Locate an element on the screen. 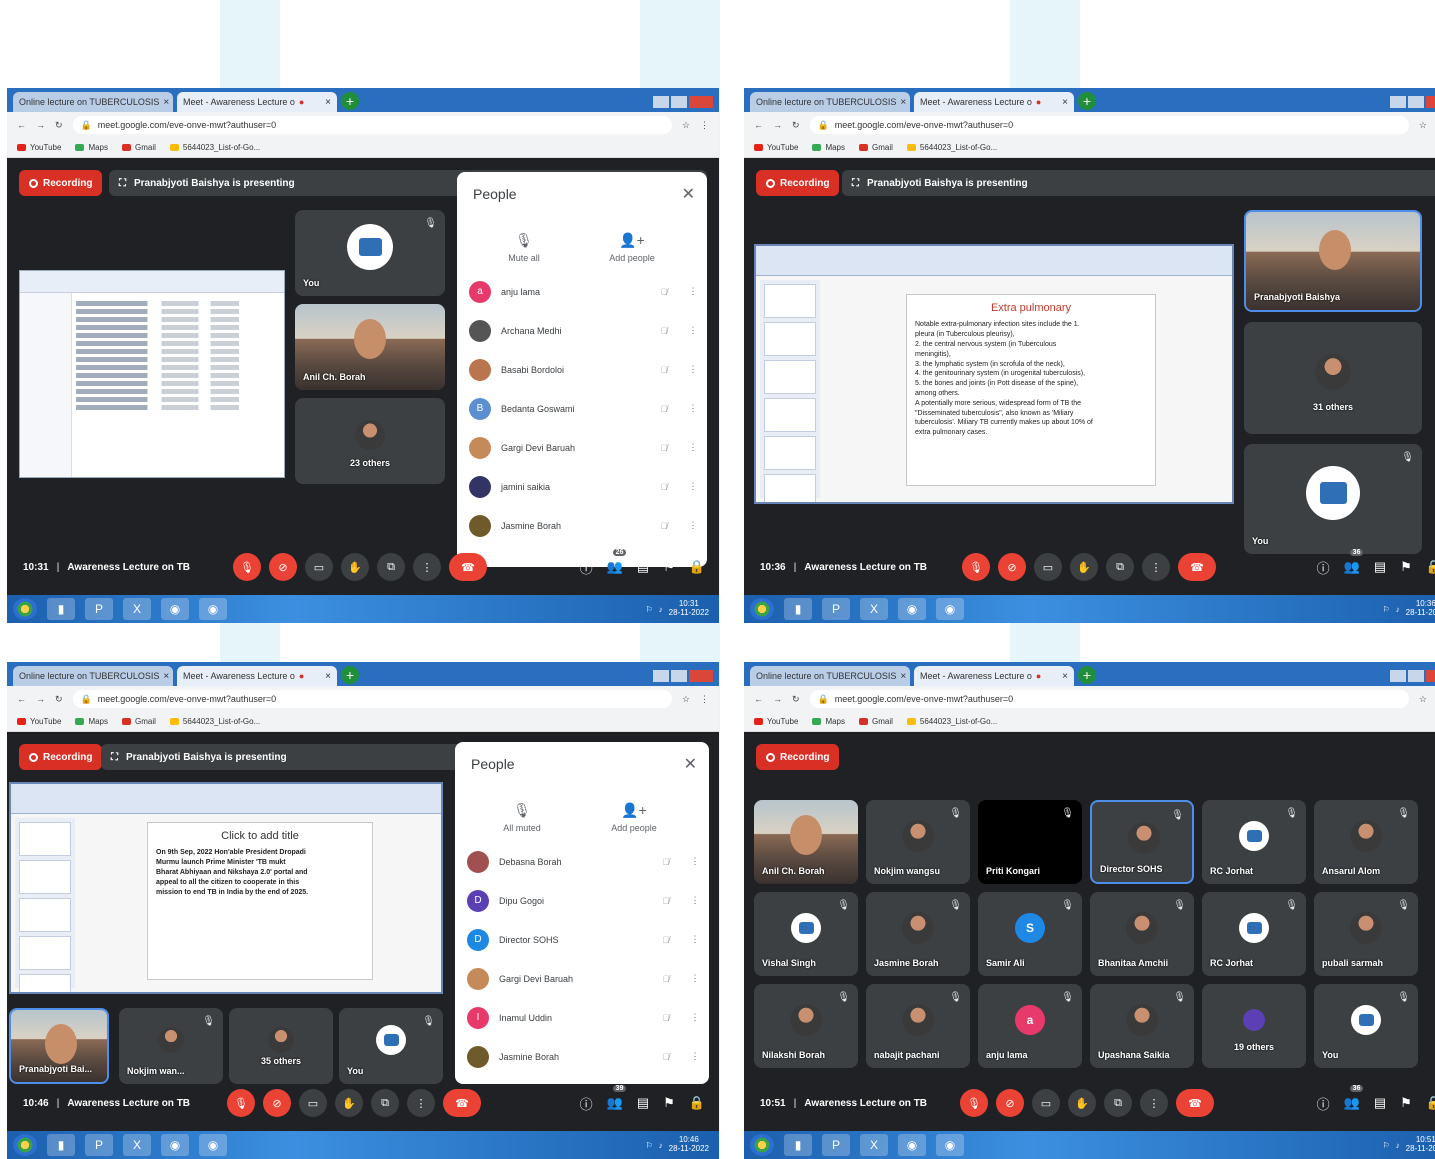 The height and width of the screenshot is (1159, 1435). participant-tile: 🎙 Jasmine Borah is located at coordinates (918, 934).